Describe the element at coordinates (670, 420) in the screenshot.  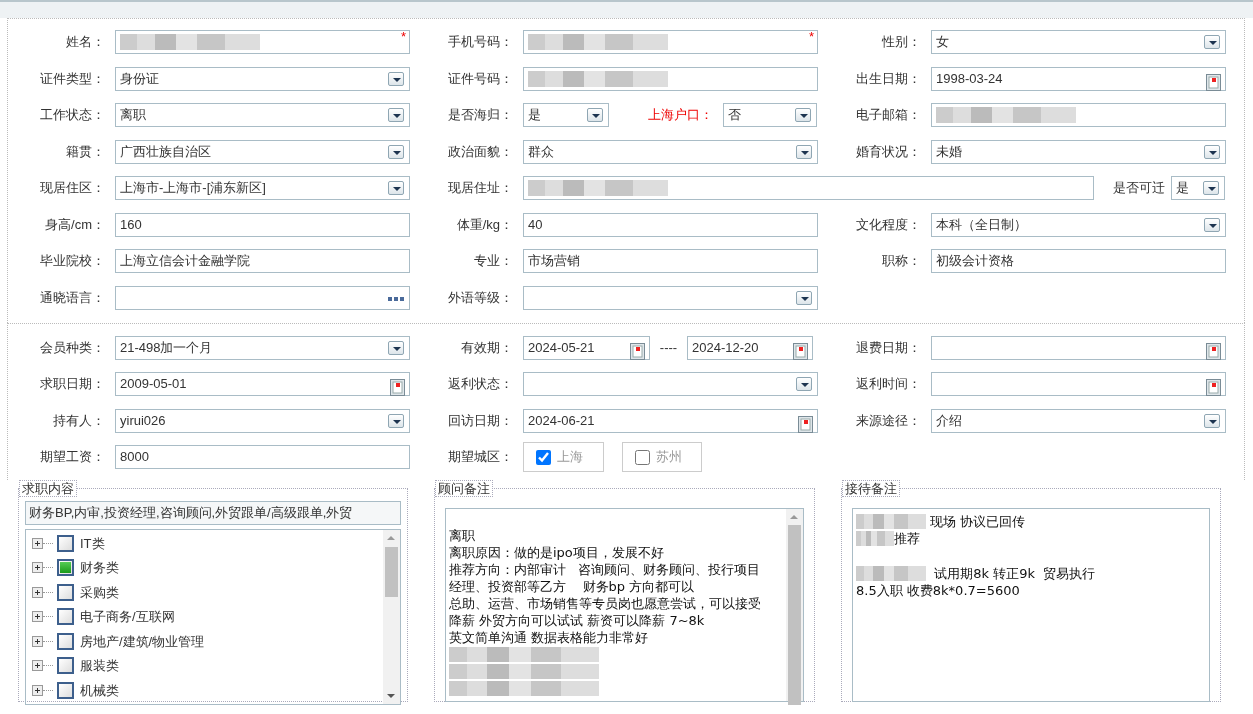
I see `date-field: 2024-06-21` at that location.